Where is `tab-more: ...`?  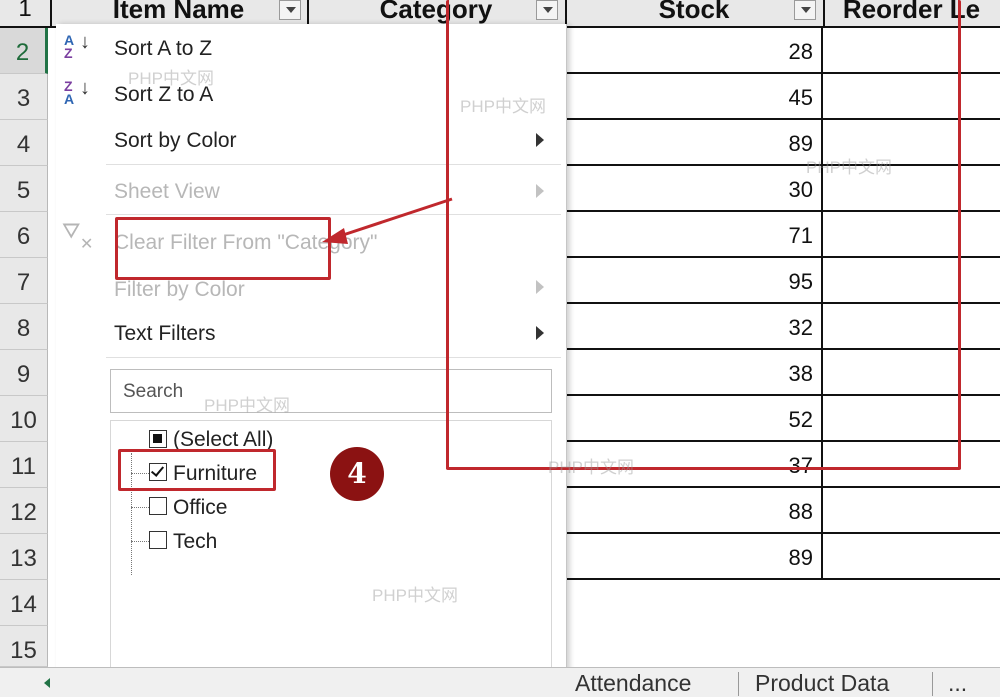 tab-more: ... is located at coordinates (957, 683).